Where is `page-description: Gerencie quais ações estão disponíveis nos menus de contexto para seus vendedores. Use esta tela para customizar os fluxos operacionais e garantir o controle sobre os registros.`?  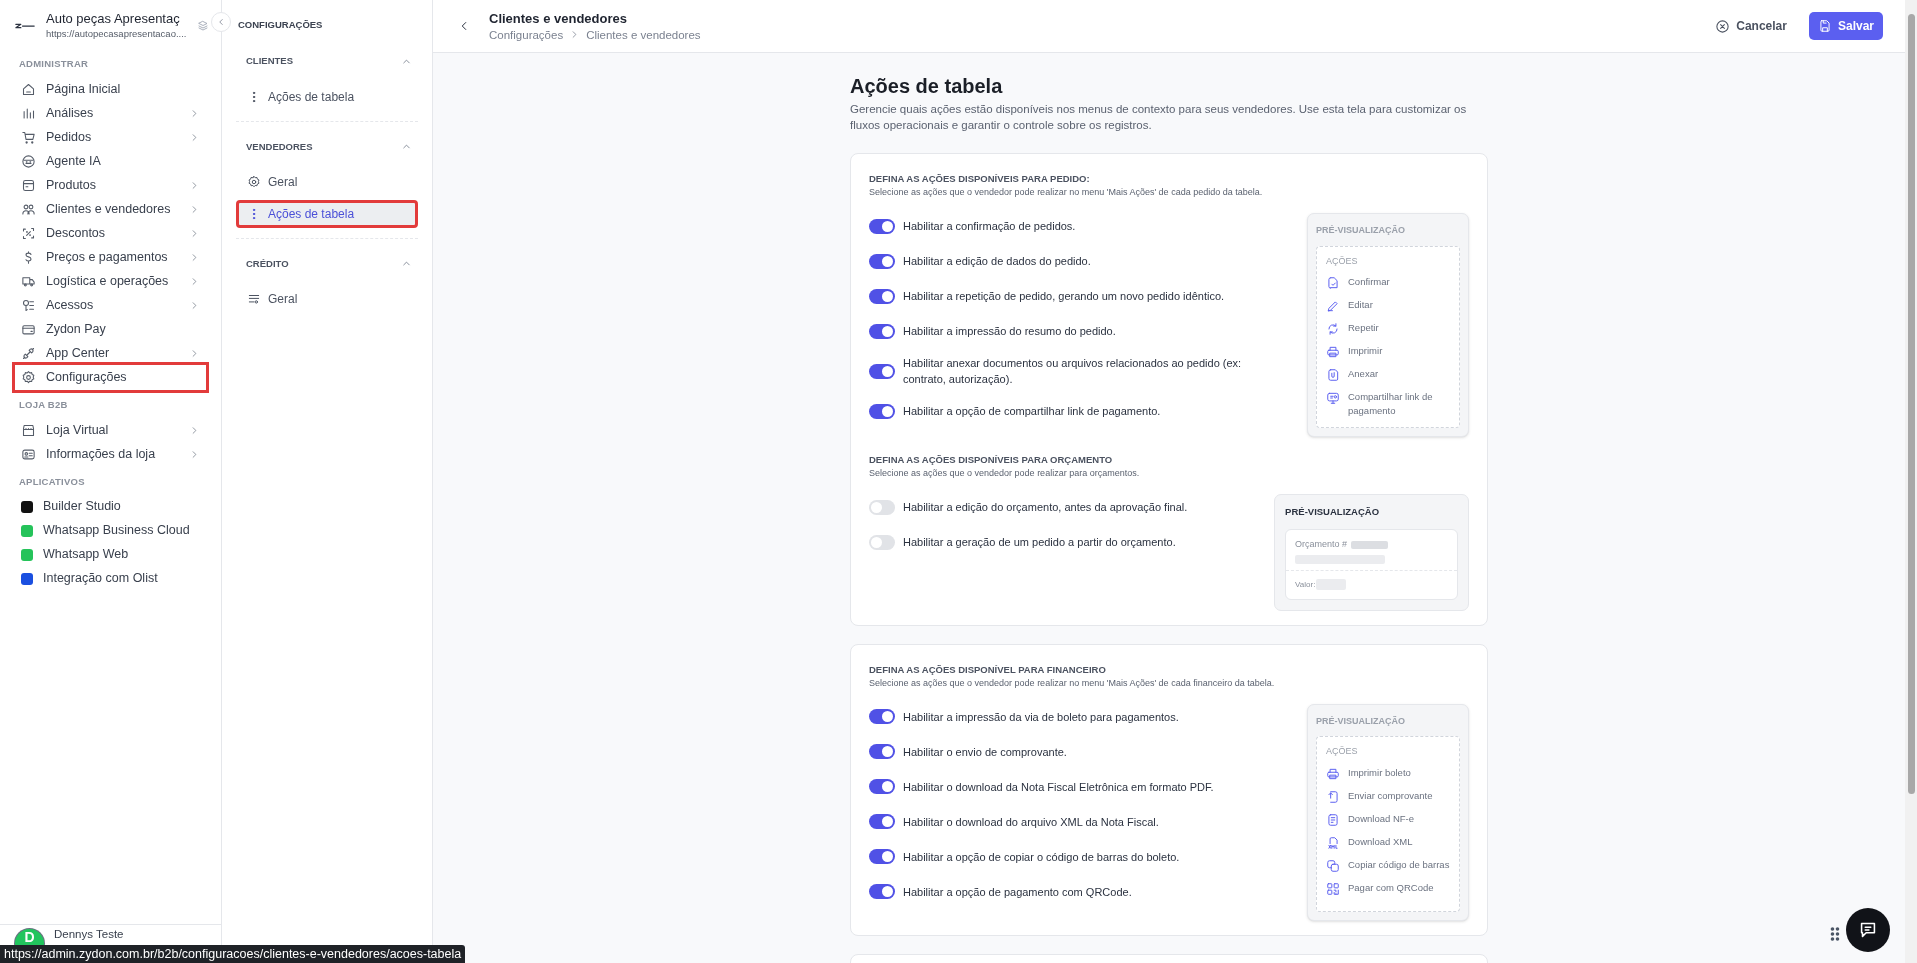
page-description: Gerencie quais ações estão disponíveis nos menus de contexto para seus vendedores. Use esta tela para customizar os fluxos operacionais e garantir o controle sobre os registros. is located at coordinates (1159, 117).